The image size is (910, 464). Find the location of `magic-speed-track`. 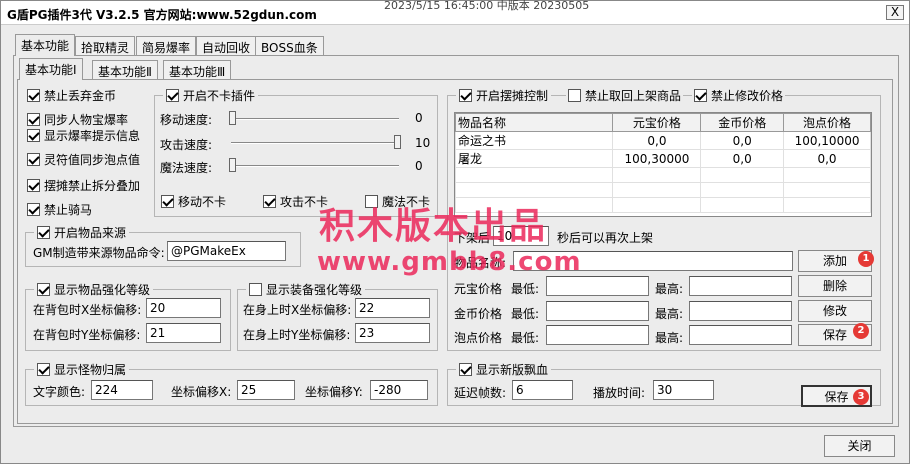

magic-speed-track is located at coordinates (315, 166).